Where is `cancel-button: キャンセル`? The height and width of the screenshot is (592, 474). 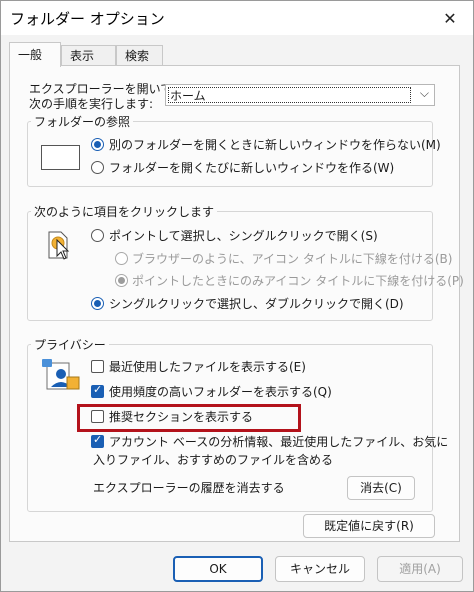
cancel-button: キャンセル is located at coordinates (320, 569).